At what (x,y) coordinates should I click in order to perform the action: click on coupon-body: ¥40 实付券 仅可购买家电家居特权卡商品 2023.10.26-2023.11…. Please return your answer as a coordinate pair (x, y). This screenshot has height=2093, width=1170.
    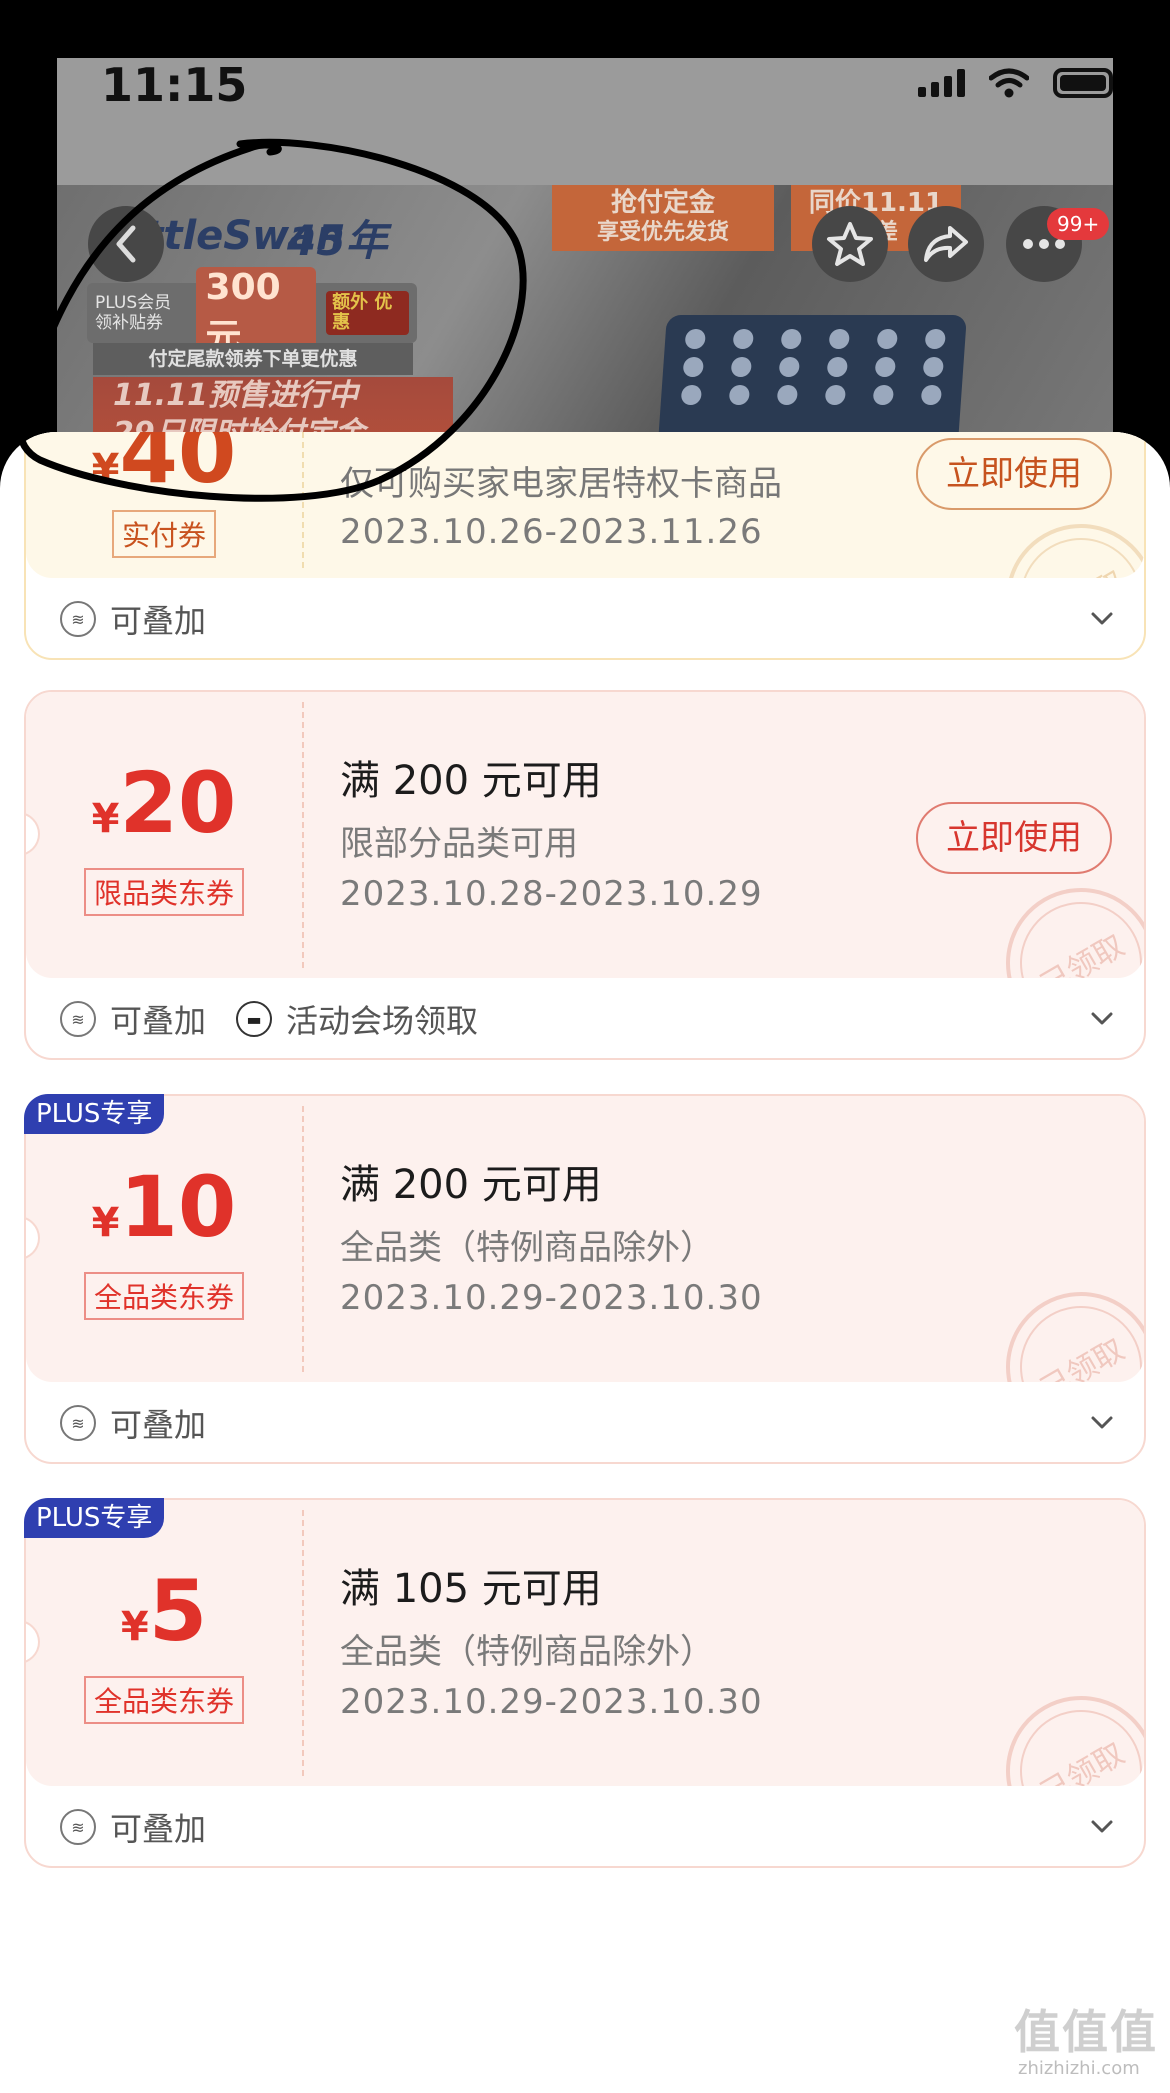
    Looking at the image, I should click on (585, 505).